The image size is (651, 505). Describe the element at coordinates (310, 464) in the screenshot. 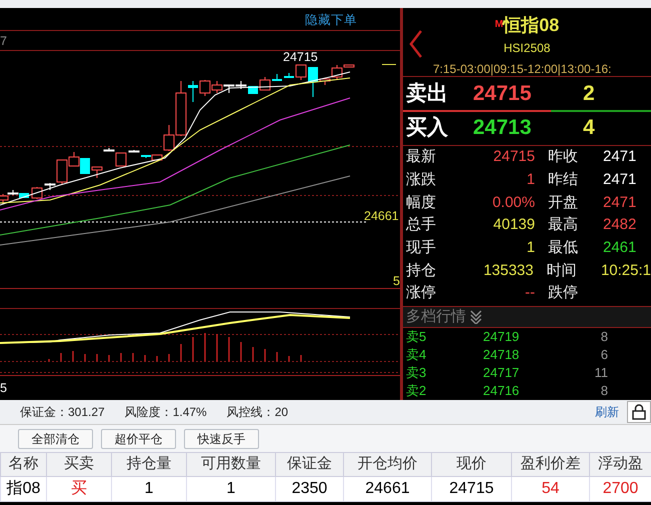

I see `column-header: 保证金` at that location.